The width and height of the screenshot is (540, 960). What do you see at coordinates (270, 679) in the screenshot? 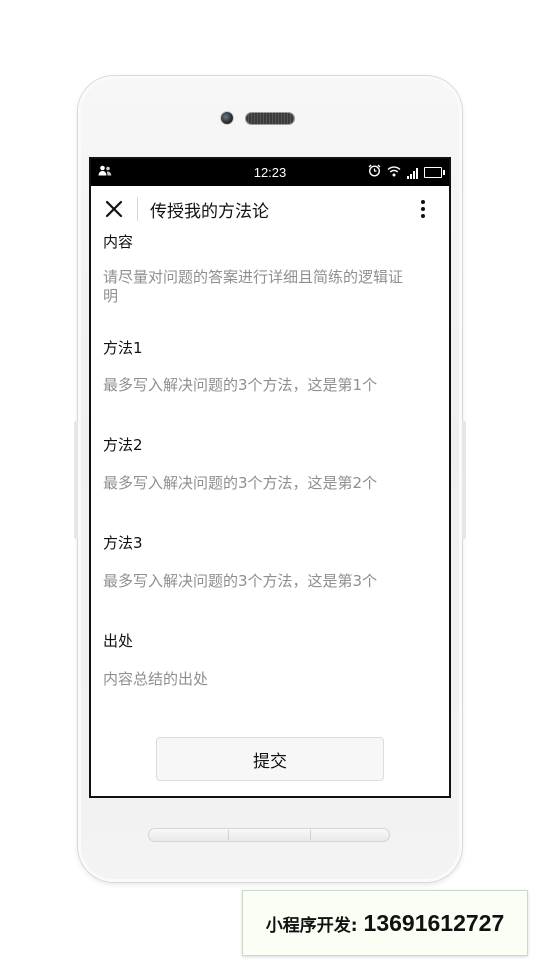
I see `source-field: 内容总结的出处` at bounding box center [270, 679].